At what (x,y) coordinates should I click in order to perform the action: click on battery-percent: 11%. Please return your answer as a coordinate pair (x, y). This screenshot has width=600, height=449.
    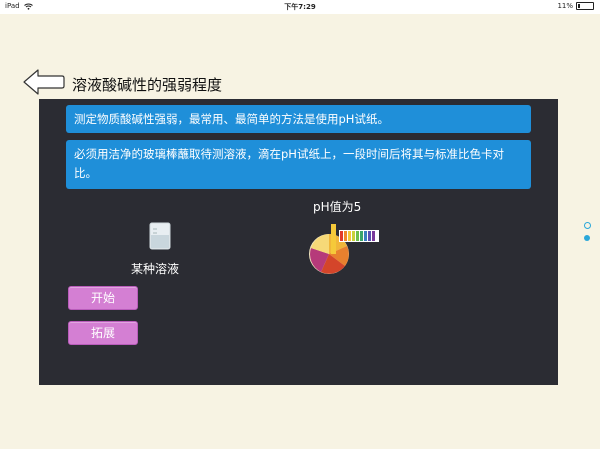
    Looking at the image, I should click on (565, 6).